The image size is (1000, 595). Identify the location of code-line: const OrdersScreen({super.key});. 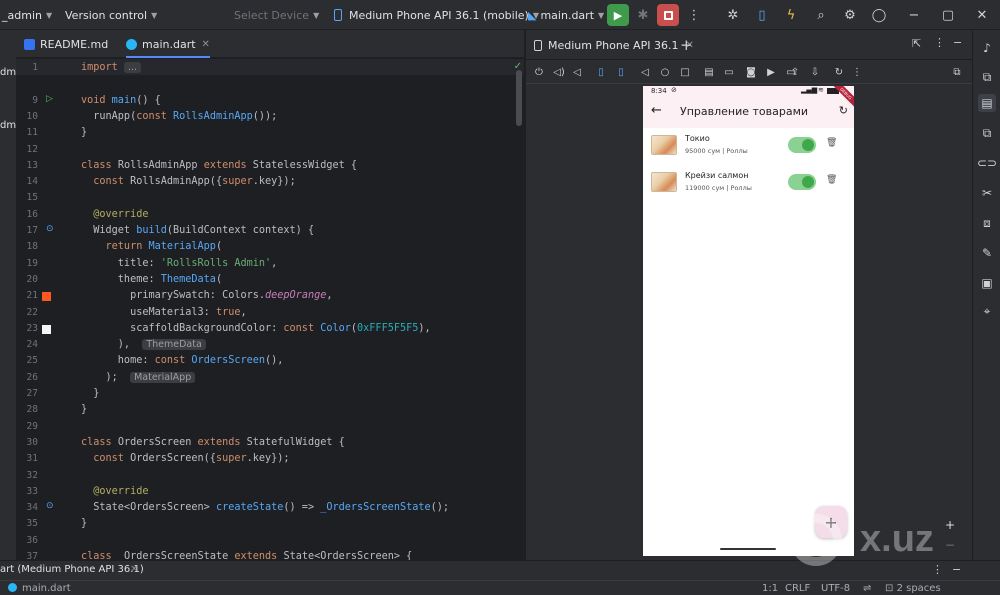
(185, 459).